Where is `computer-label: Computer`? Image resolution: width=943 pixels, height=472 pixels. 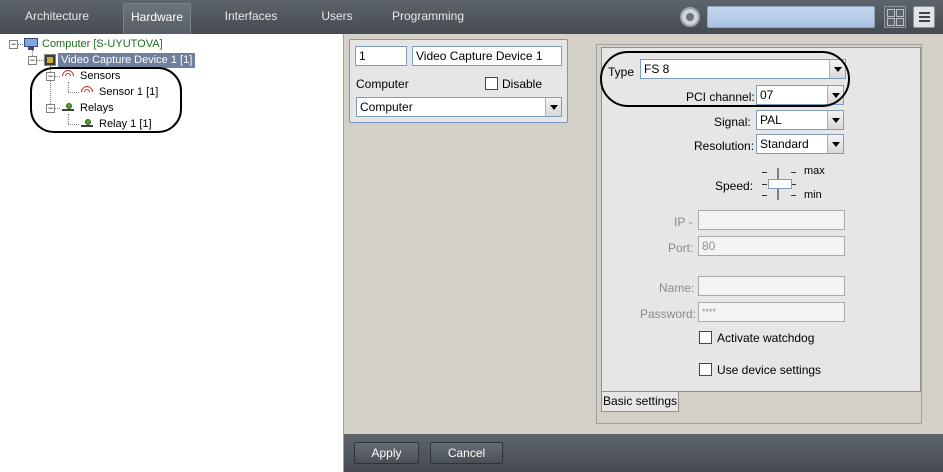
computer-label: Computer is located at coordinates (382, 84).